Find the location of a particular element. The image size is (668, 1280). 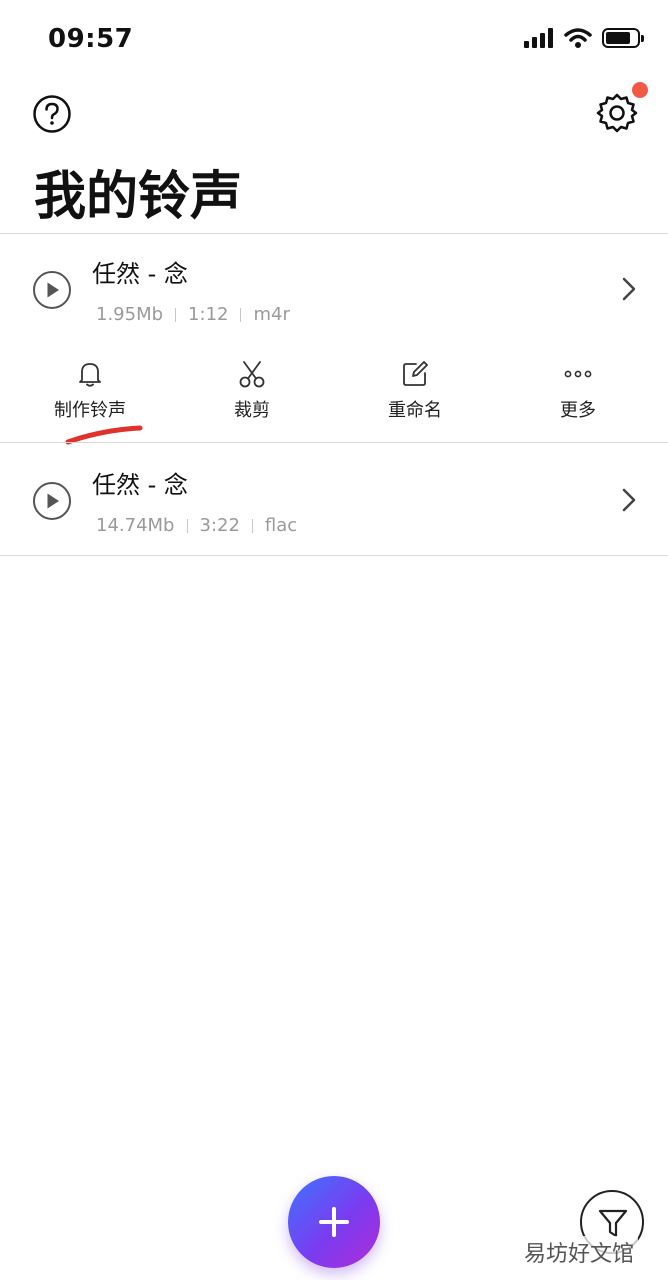

song-row: 任然 - 念 14.74Mb 3:22 flac is located at coordinates (334, 498).